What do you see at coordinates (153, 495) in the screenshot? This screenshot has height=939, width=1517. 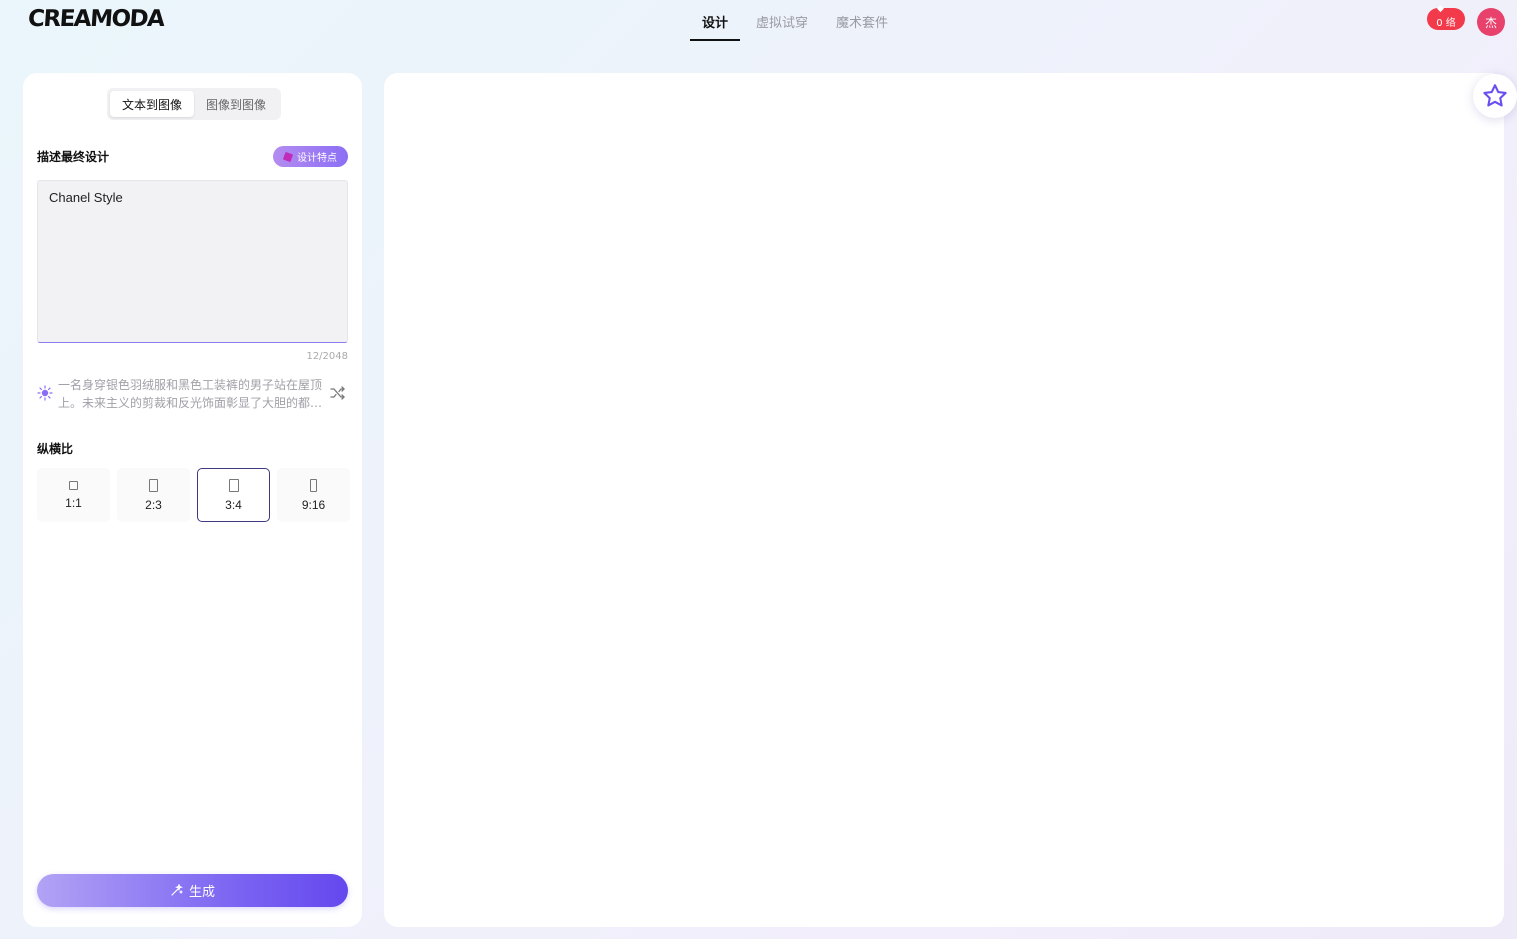 I see `ratio-option-2-3: 2:3` at bounding box center [153, 495].